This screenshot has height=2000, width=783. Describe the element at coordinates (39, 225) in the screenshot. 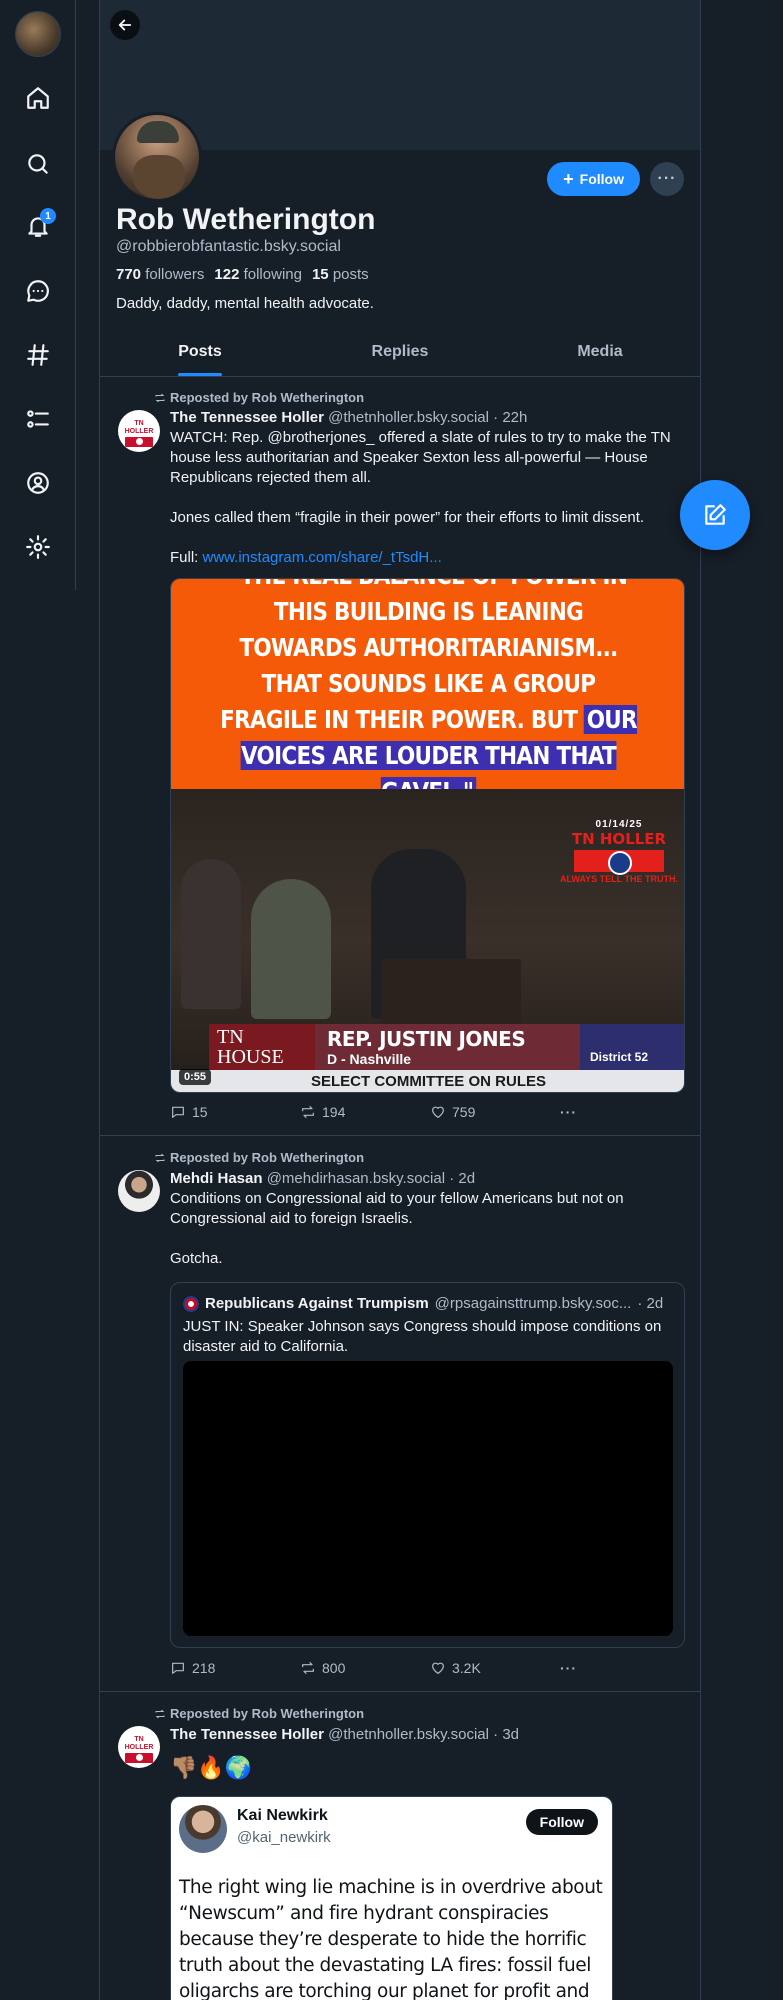

I see `bell-icon: 1` at that location.